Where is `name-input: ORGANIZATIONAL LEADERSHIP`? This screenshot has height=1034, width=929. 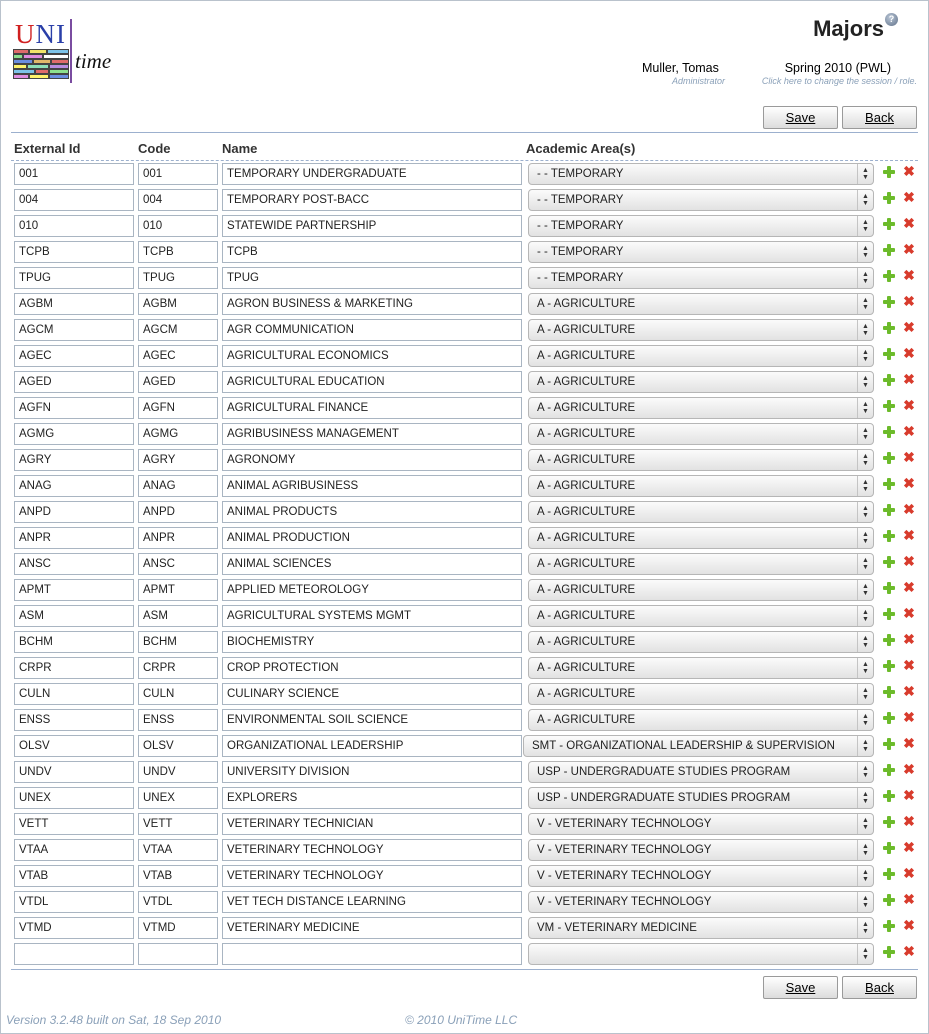
name-input: ORGANIZATIONAL LEADERSHIP is located at coordinates (372, 746).